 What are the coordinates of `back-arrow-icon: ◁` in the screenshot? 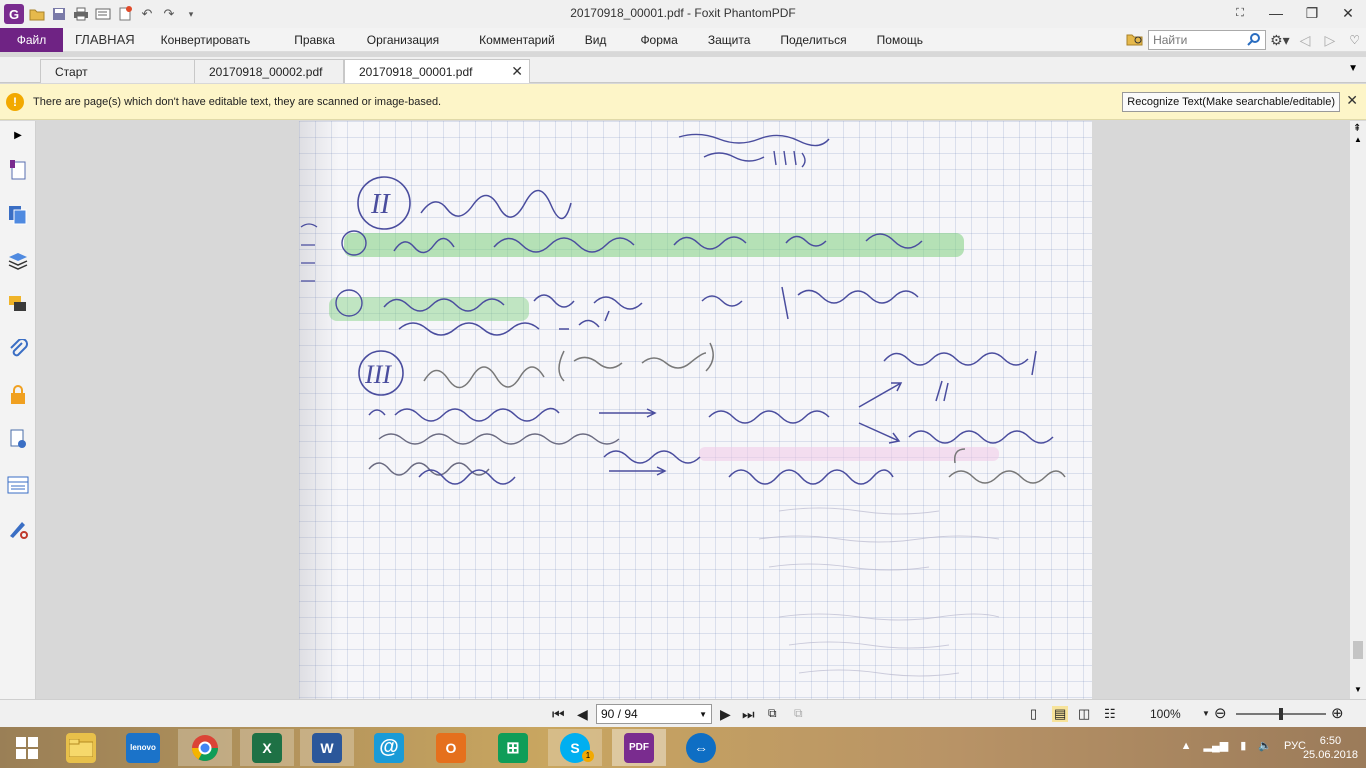 It's located at (1305, 40).